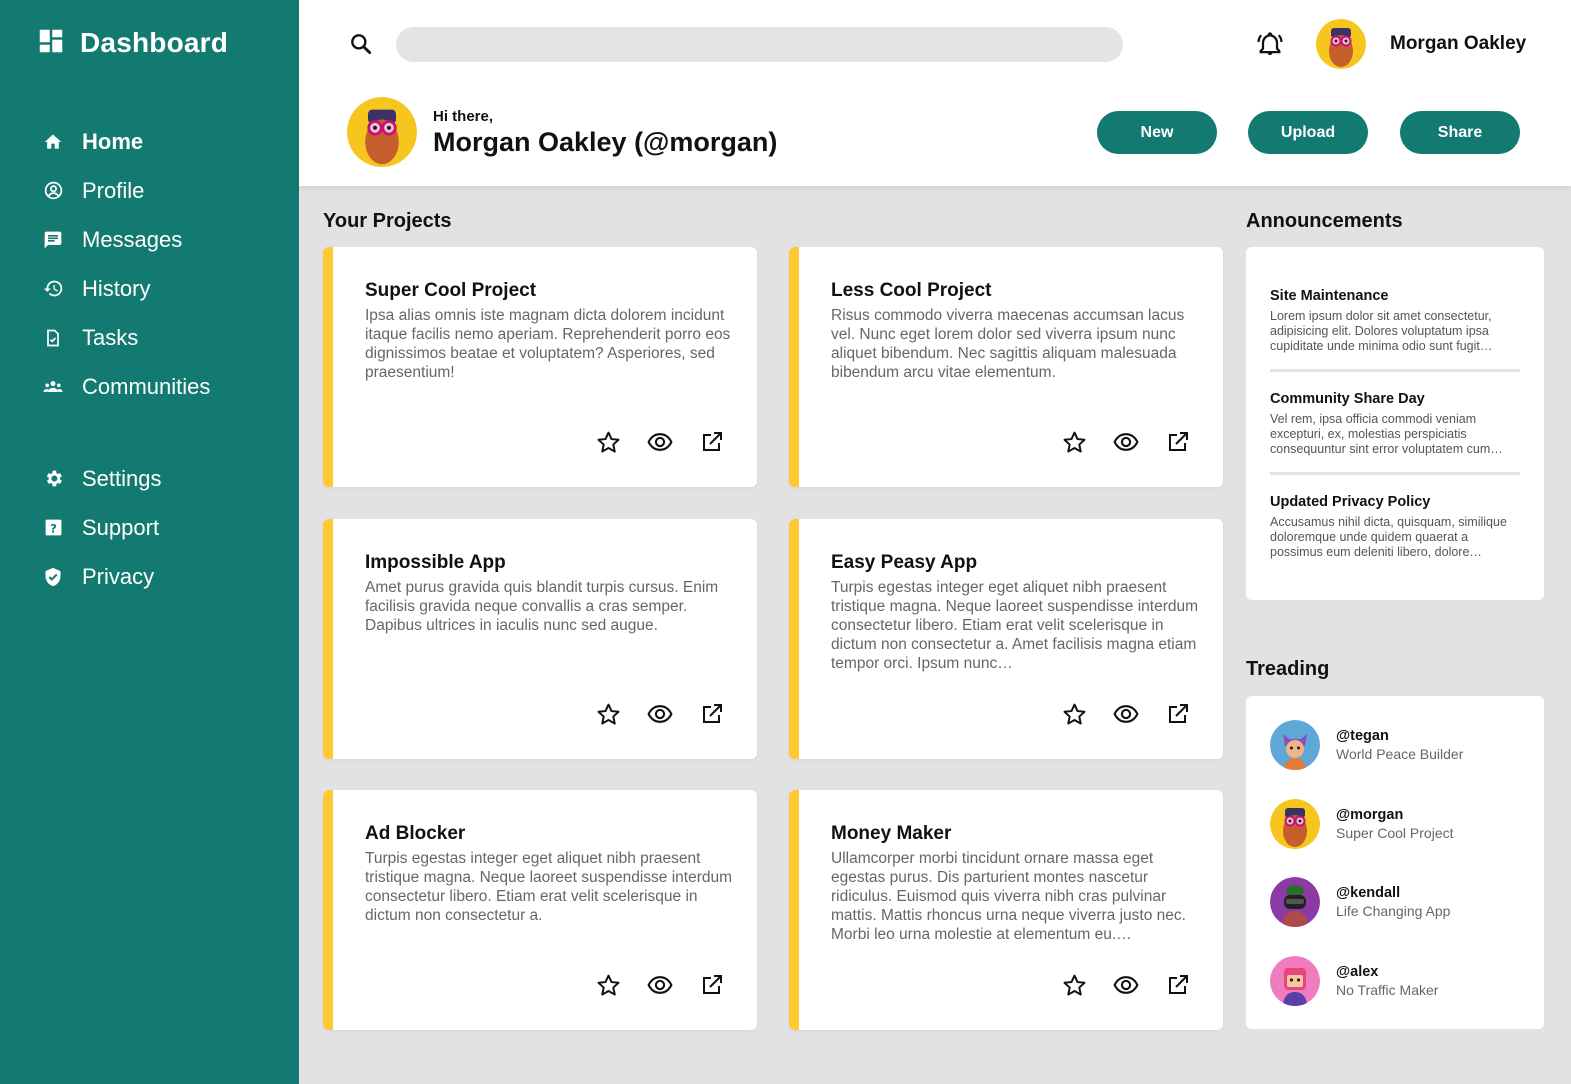 This screenshot has width=1571, height=1084. I want to click on trending-handle: @alex, so click(1357, 972).